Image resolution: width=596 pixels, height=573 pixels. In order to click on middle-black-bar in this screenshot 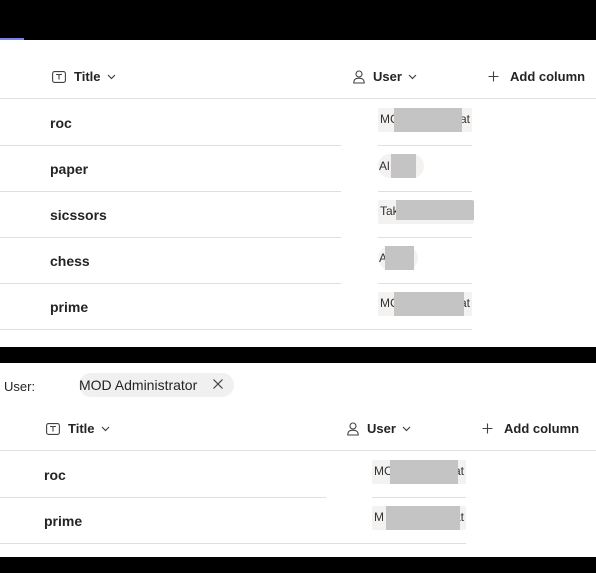, I will do `click(298, 355)`.